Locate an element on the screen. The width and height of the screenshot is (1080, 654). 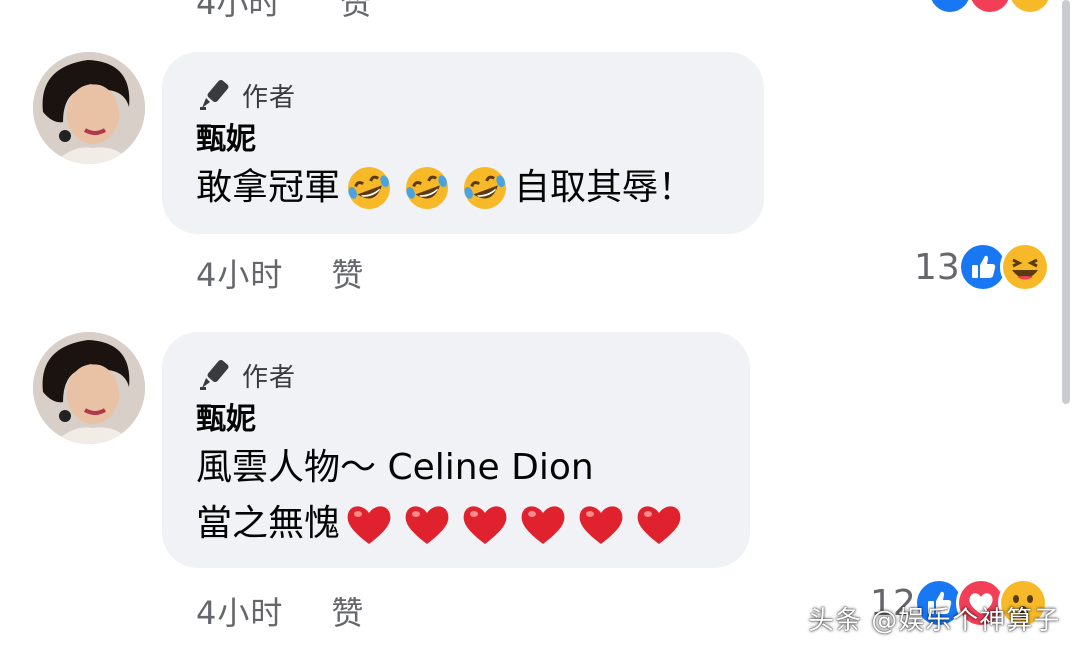
comment-text-line: 當之無愧 is located at coordinates (455, 524).